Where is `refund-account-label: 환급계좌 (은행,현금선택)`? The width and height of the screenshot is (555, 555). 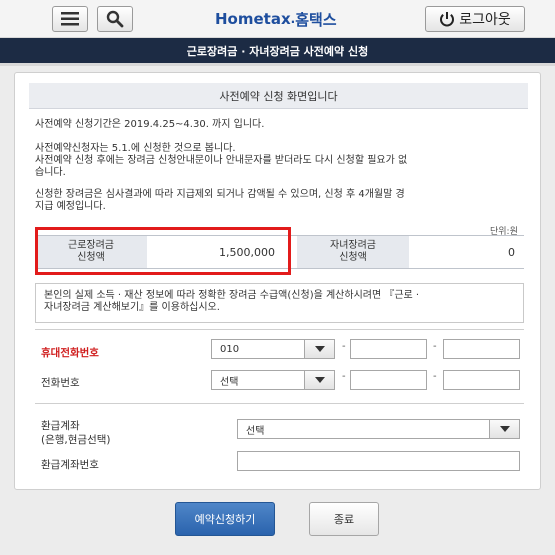
refund-account-label: 환급계좌 (은행,현금선택) is located at coordinates (76, 433).